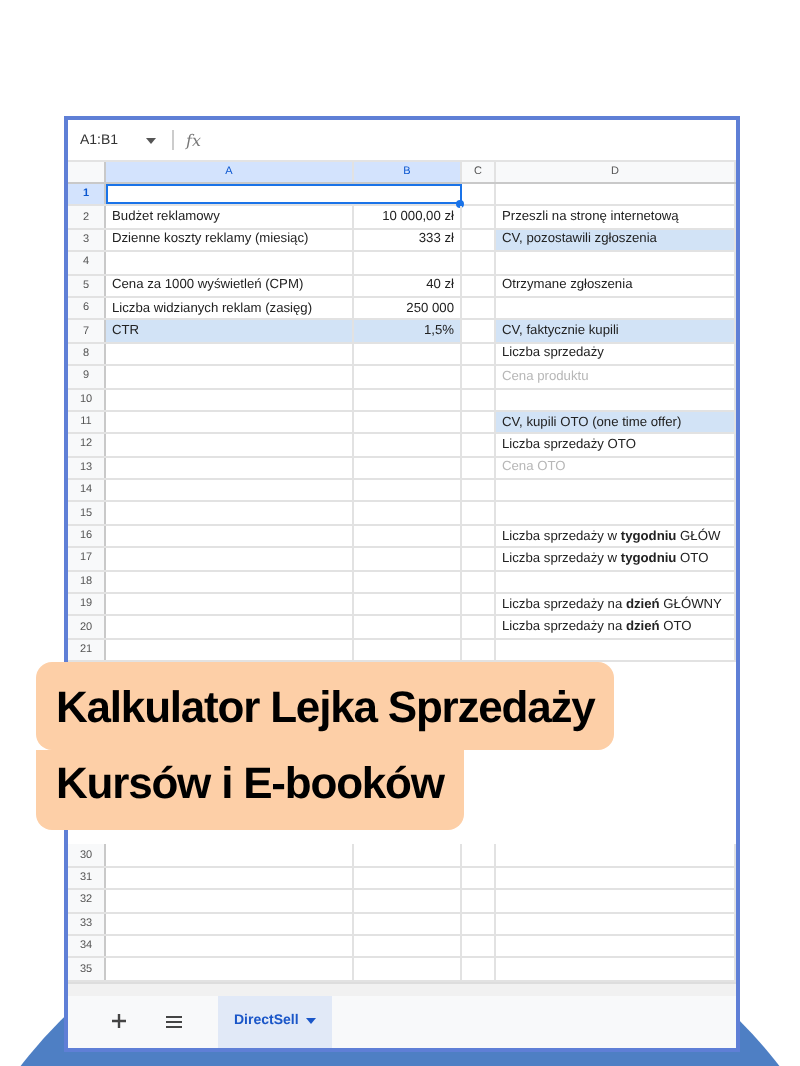 This screenshot has width=800, height=1066. What do you see at coordinates (325, 706) in the screenshot?
I see `banner-title: Kalkulator Lejka Sprzedaży` at bounding box center [325, 706].